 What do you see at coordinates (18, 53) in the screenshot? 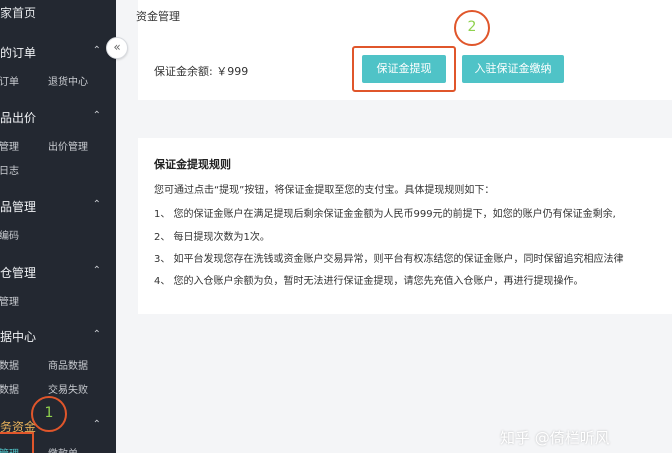
I see `sidebar-section-label: 我的订单` at bounding box center [18, 53].